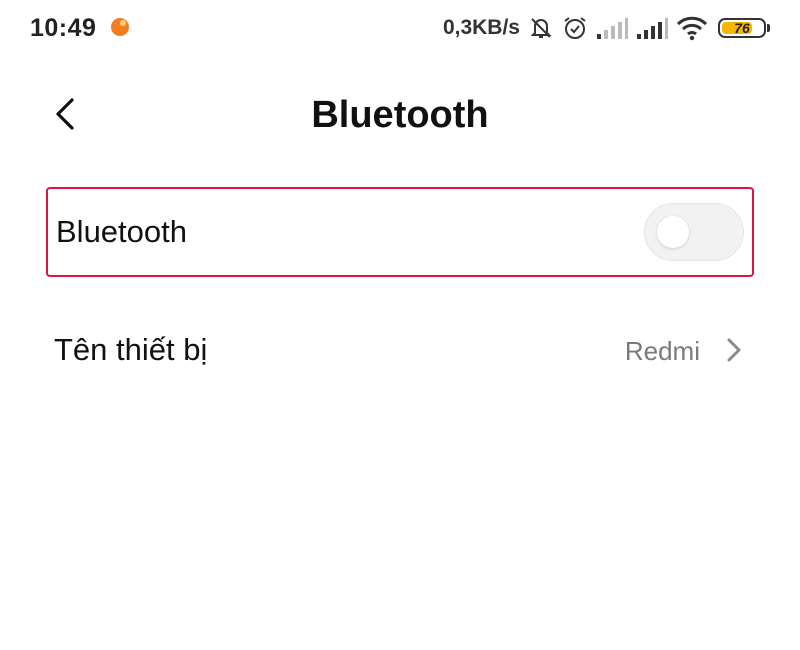 The width and height of the screenshot is (800, 650). Describe the element at coordinates (673, 232) in the screenshot. I see `toggle-knob` at that location.